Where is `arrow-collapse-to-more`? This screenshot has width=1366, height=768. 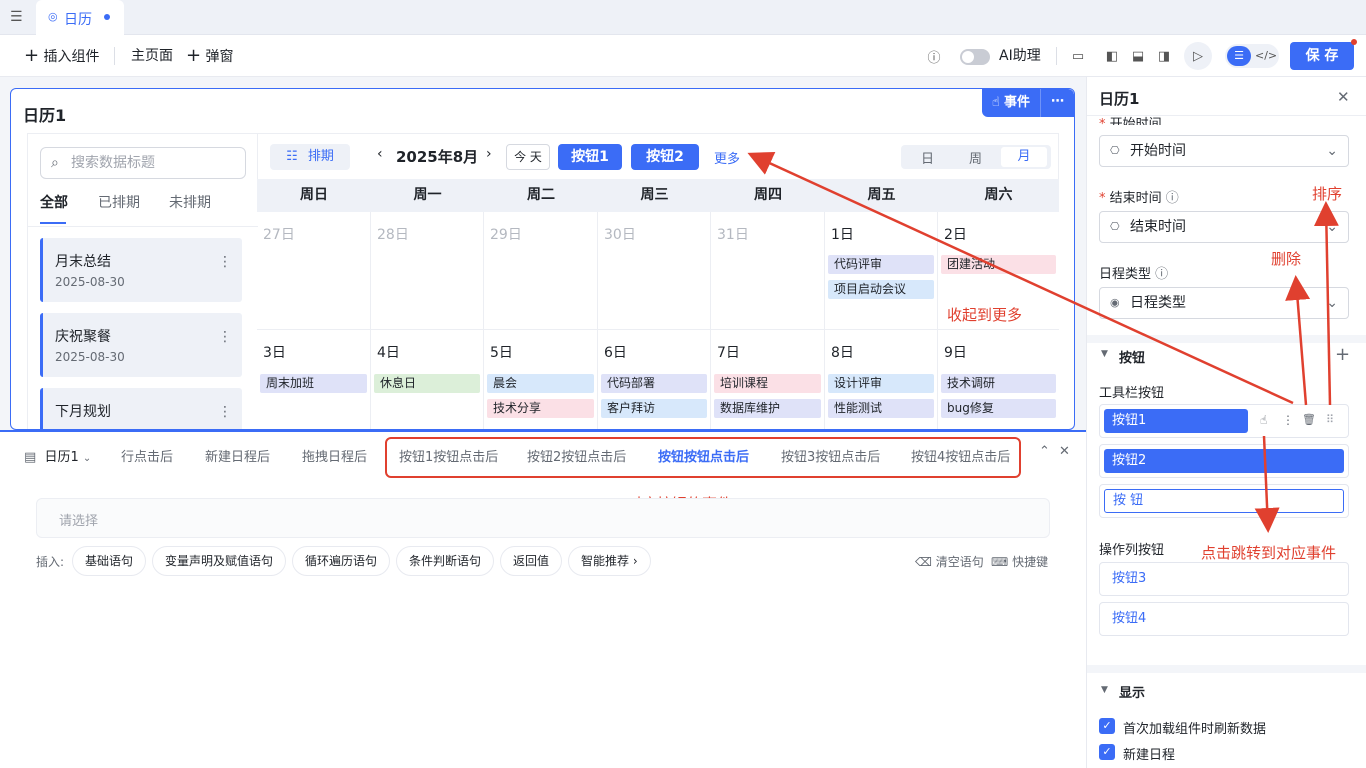
arrow-collapse-to-more is located at coordinates (1020, 278).